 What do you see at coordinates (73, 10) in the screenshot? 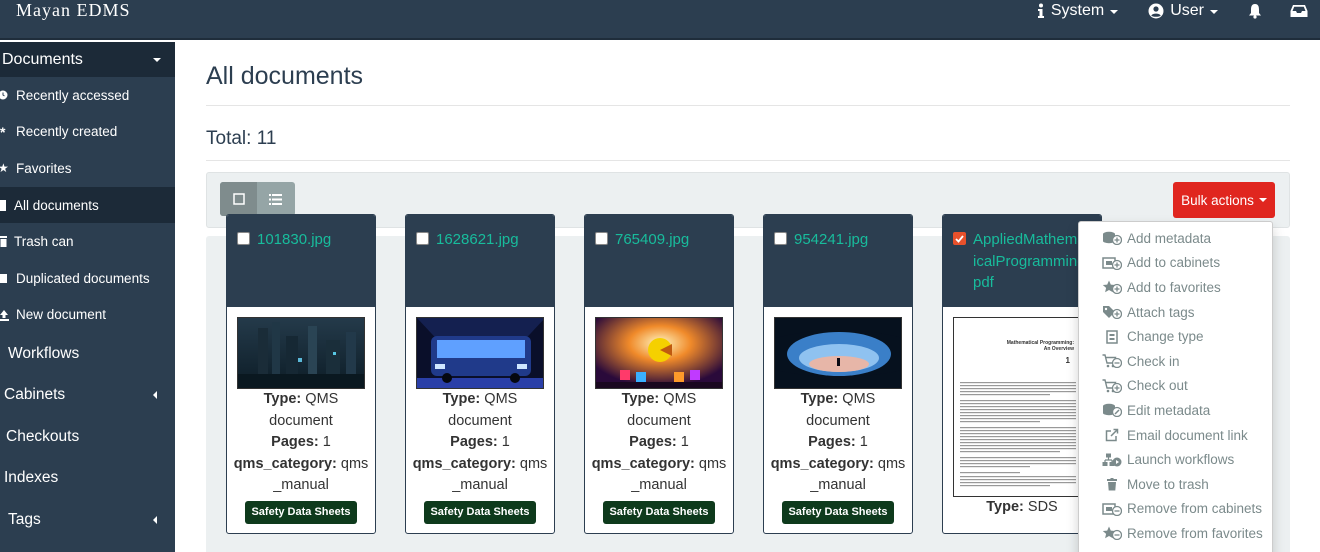
I see `brand-logo: Mayan EDMS` at bounding box center [73, 10].